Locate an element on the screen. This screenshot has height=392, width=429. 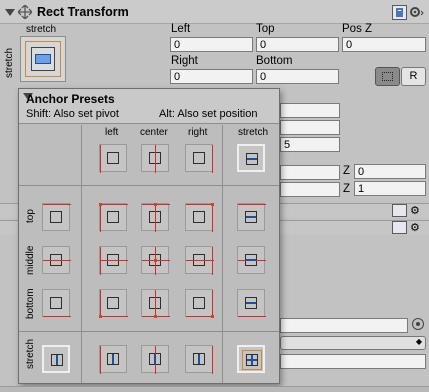
col-header-left: left is located at coordinates (112, 132).